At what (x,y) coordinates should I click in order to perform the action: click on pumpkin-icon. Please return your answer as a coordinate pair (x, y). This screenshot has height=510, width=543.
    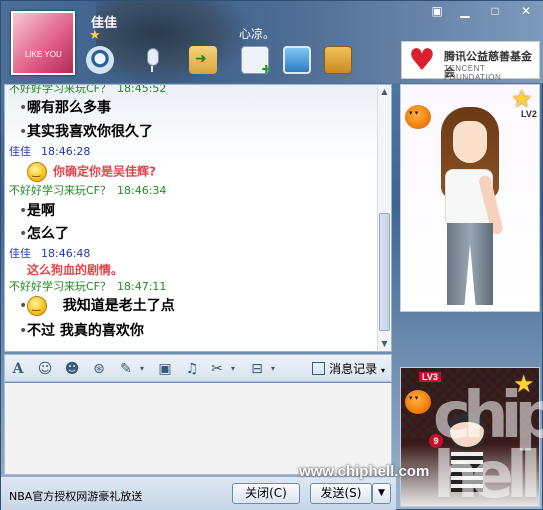
    Looking at the image, I should click on (418, 402).